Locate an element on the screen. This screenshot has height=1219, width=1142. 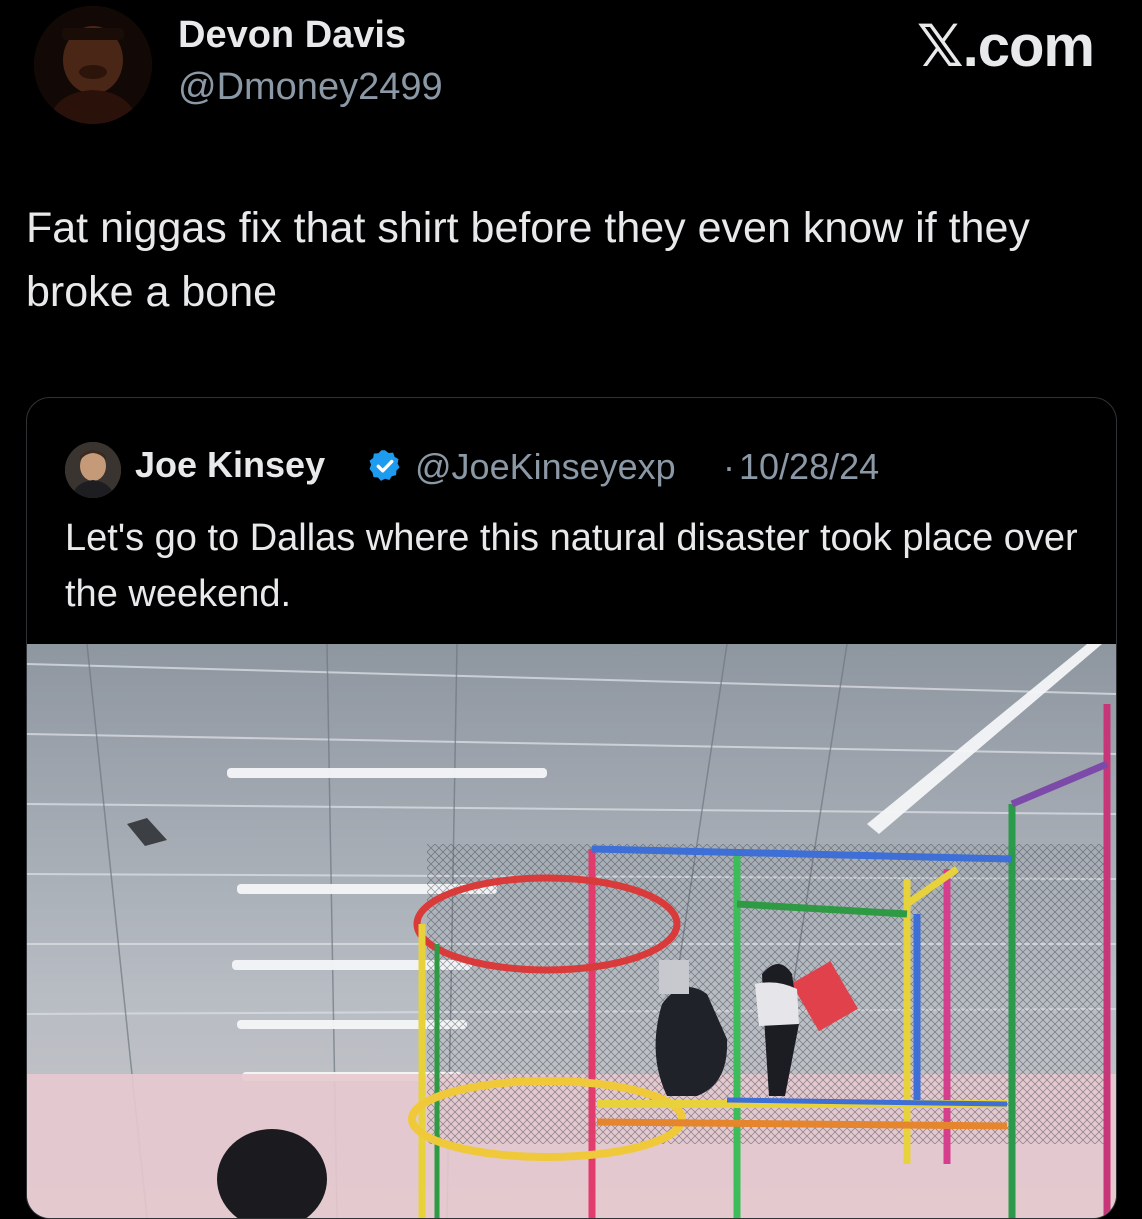
quoted-author-avatar is located at coordinates (93, 470).